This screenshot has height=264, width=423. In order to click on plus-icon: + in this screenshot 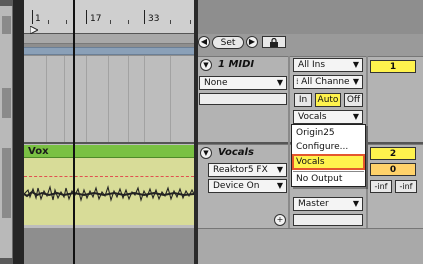, I will do `click(280, 219)`.